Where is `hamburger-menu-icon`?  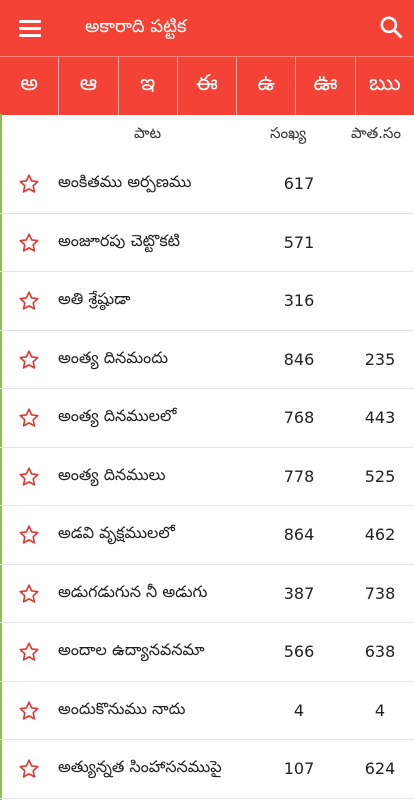 hamburger-menu-icon is located at coordinates (30, 28).